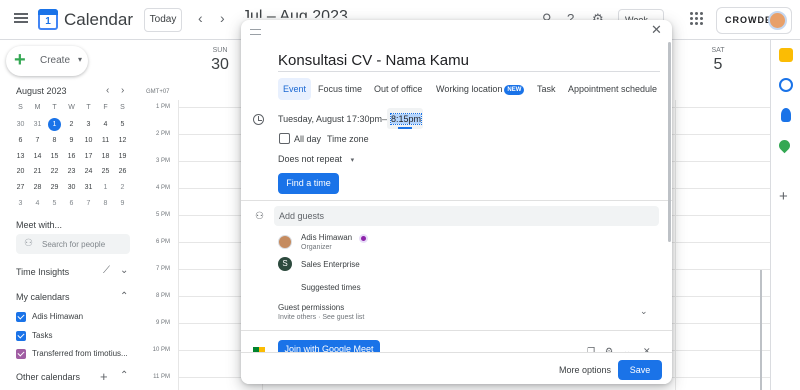 This screenshot has width=800, height=390. Describe the element at coordinates (20, 172) in the screenshot. I see `mini-calendar-day: 20` at that location.